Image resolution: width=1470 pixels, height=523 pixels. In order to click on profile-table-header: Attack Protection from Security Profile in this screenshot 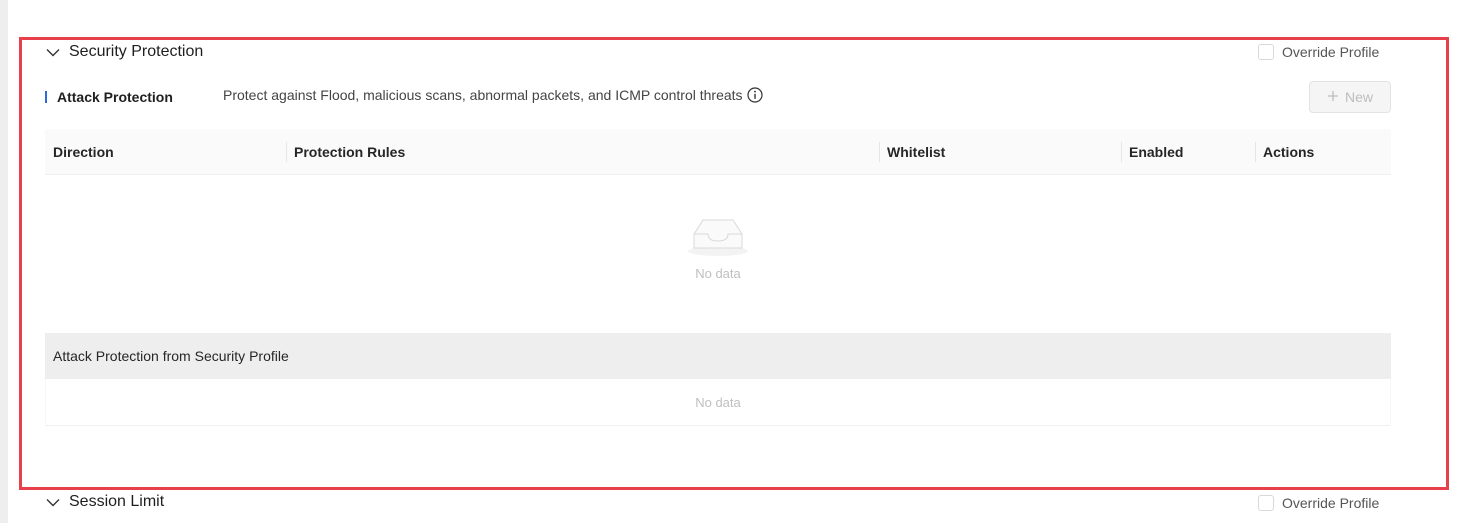, I will do `click(718, 356)`.